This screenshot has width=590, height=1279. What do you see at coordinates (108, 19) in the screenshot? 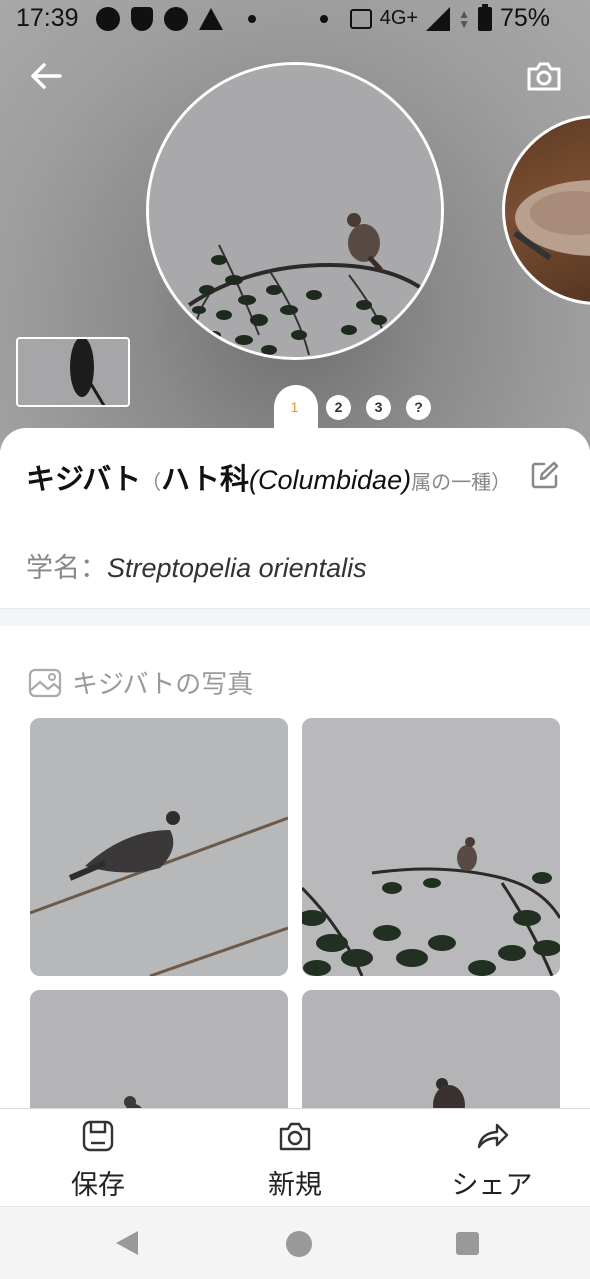
I see `facebook-icon` at bounding box center [108, 19].